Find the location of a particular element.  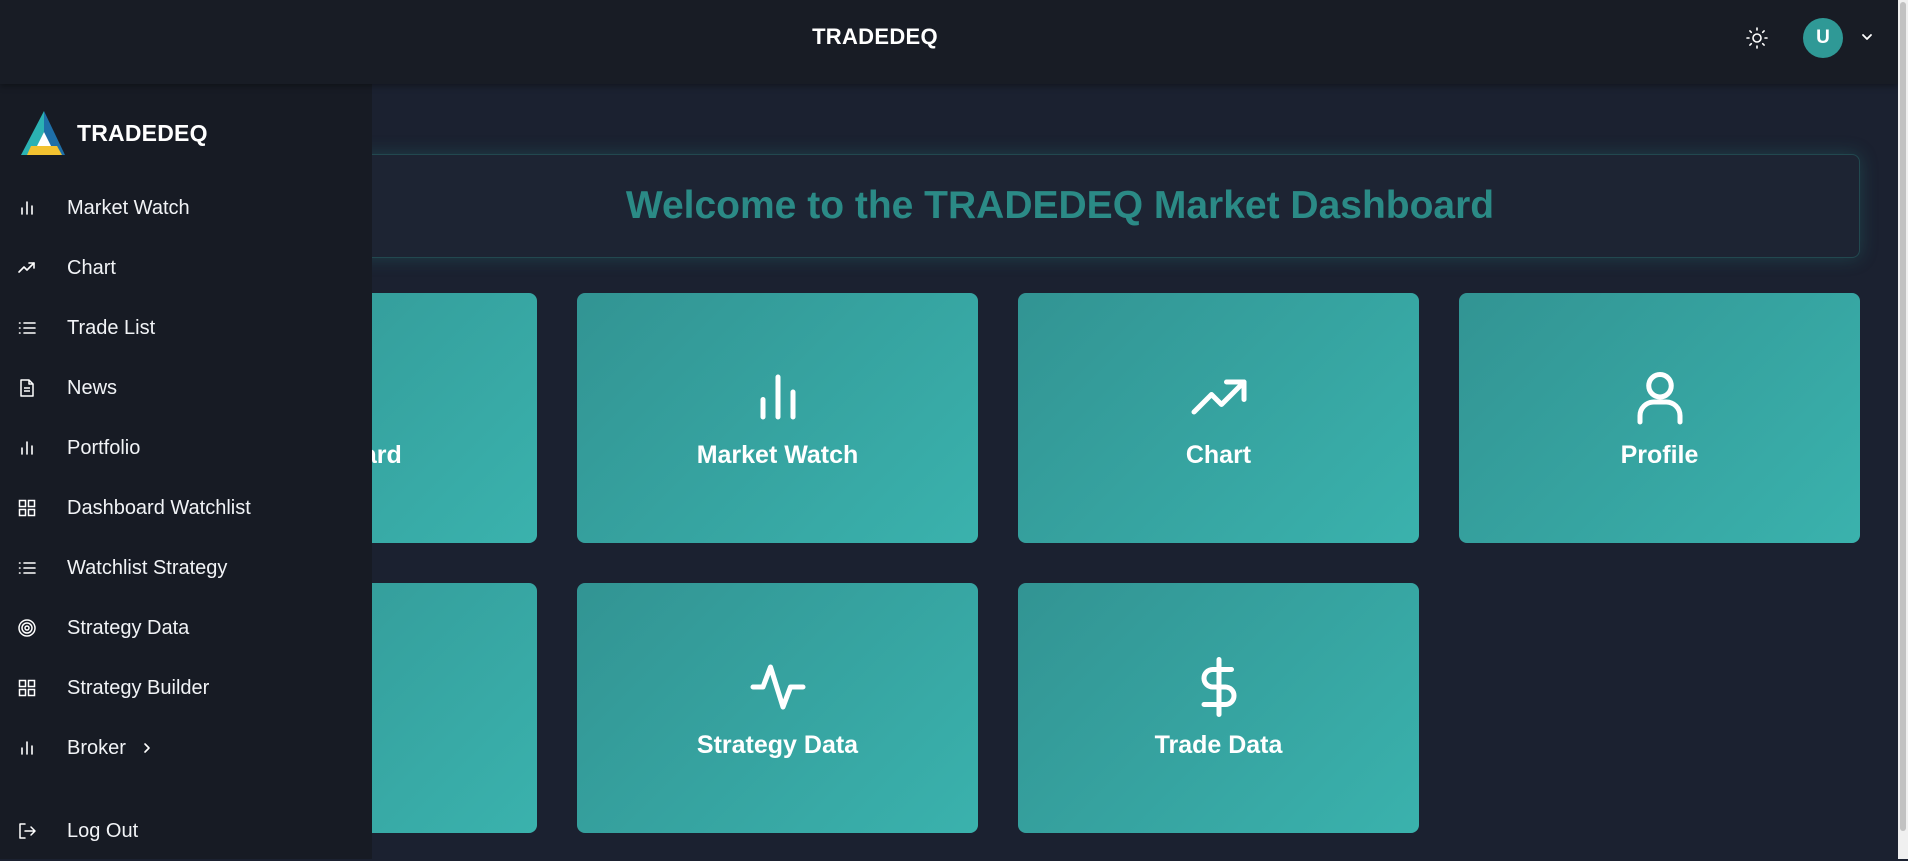

card-market-watch: Market Watch is located at coordinates (777, 418).